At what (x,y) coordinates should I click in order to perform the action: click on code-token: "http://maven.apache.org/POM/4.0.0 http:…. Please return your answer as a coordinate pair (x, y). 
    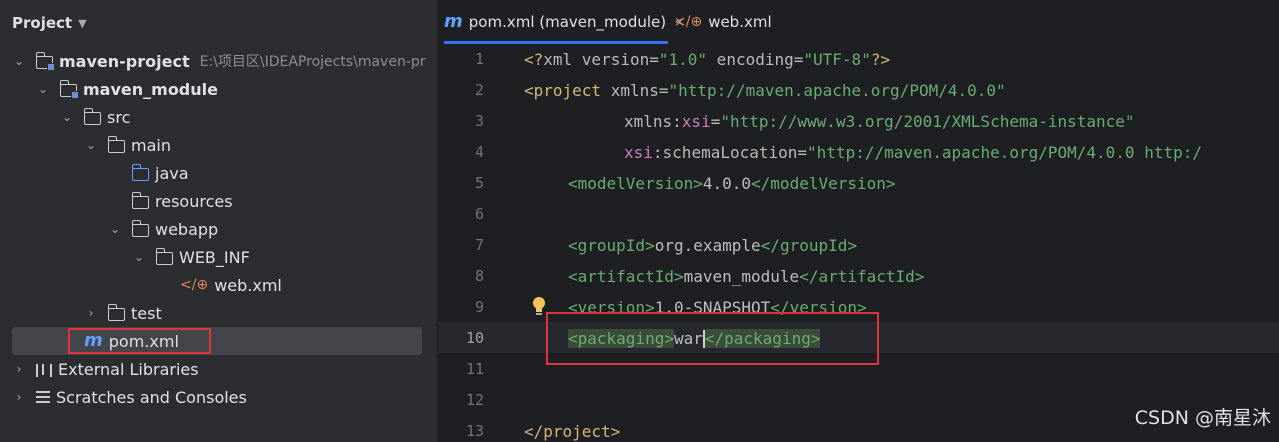
    Looking at the image, I should click on (1004, 152).